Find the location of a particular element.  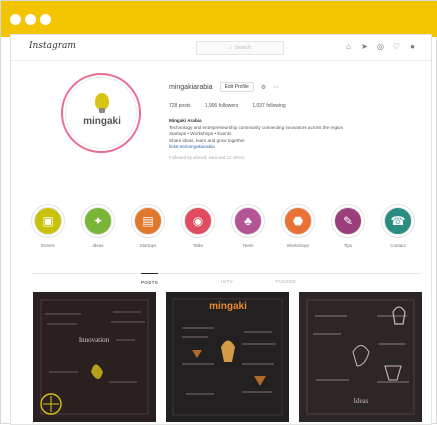

profile-icon: ● is located at coordinates (412, 46).